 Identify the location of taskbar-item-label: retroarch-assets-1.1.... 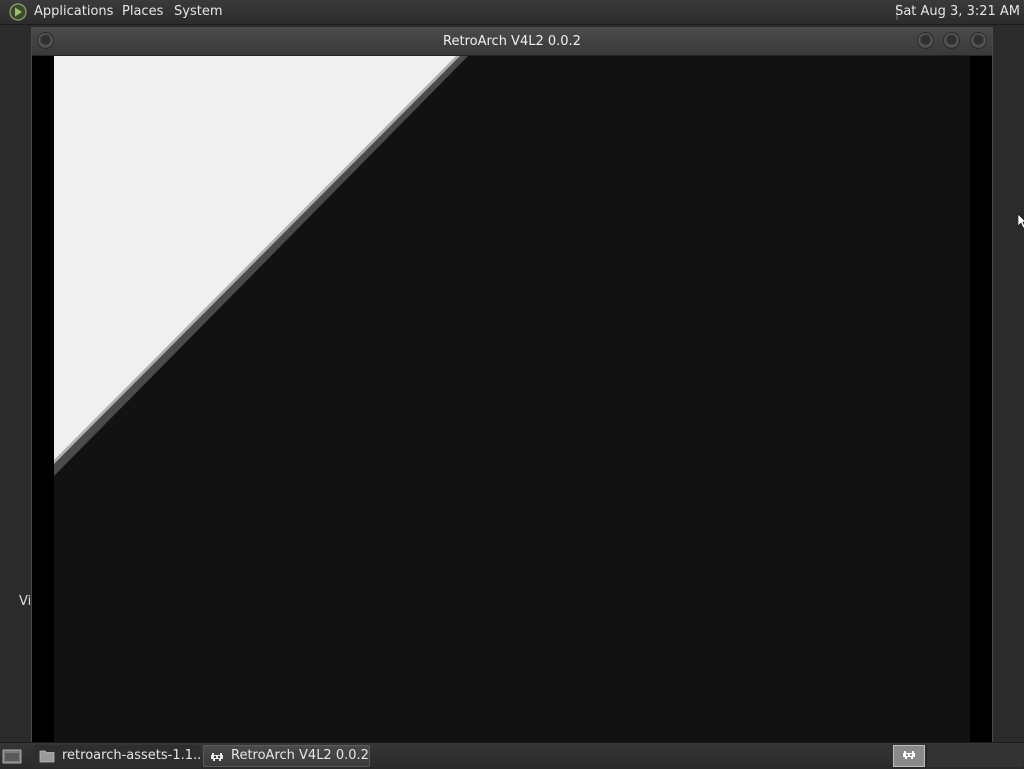
(131, 755).